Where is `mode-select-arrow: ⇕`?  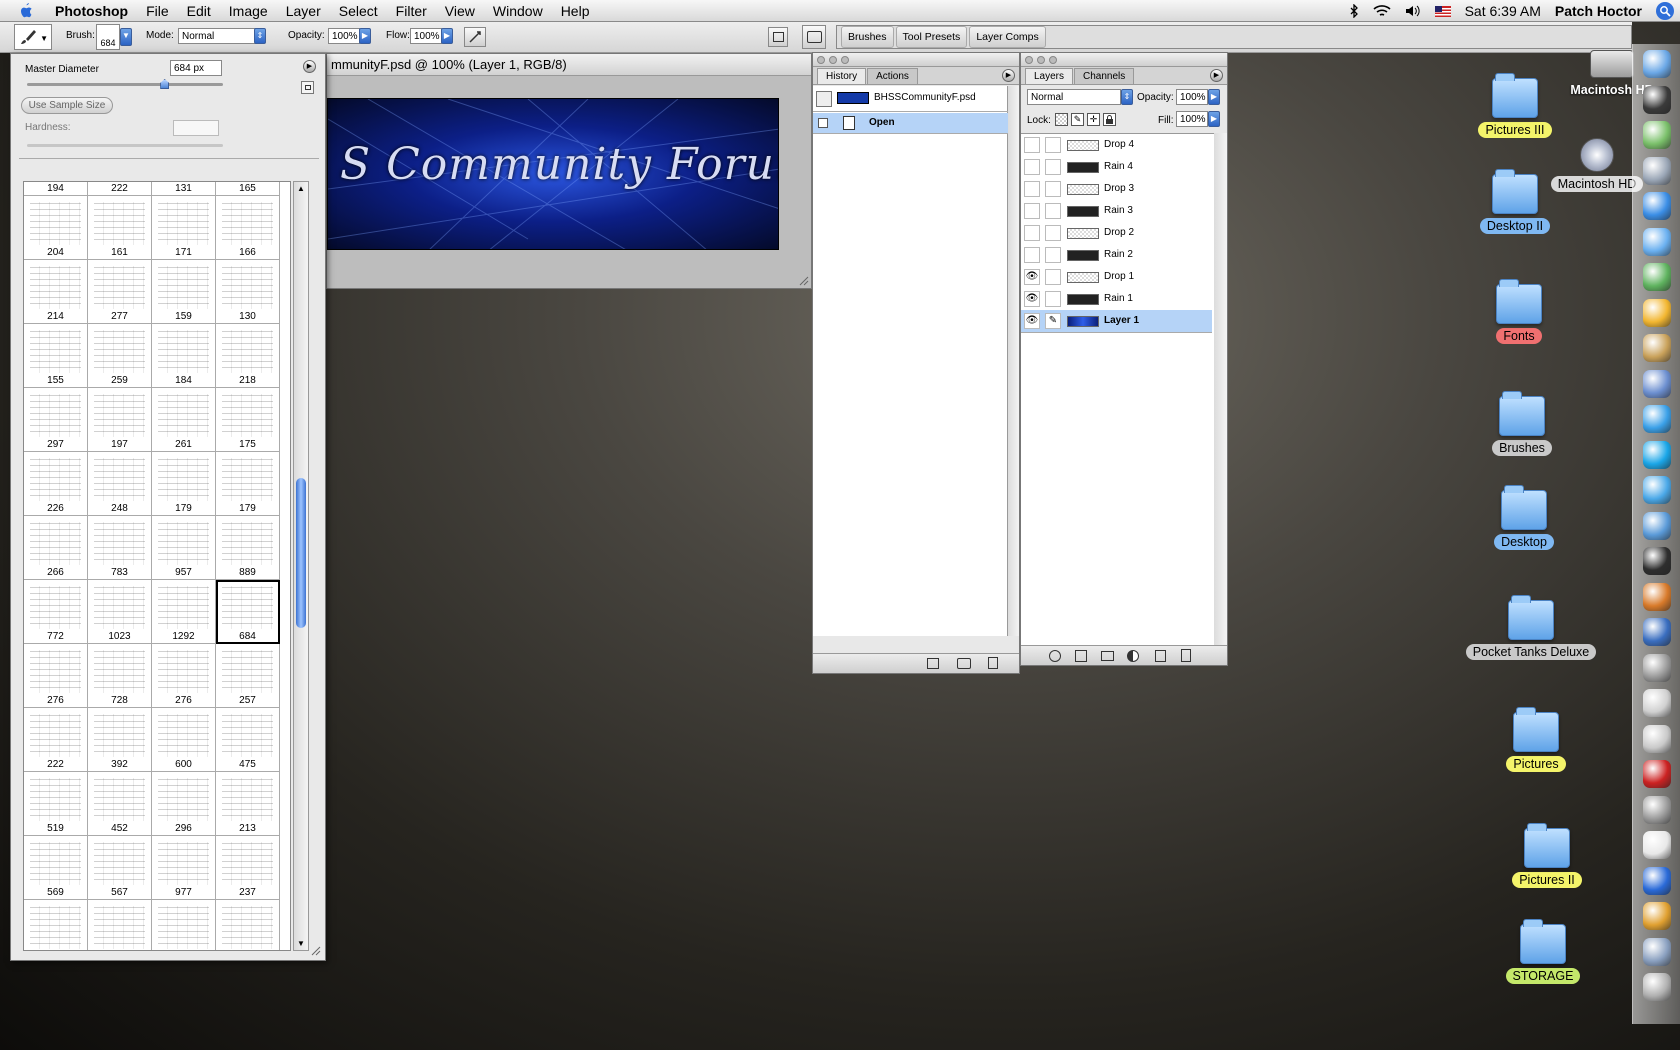
mode-select-arrow: ⇕ is located at coordinates (260, 36).